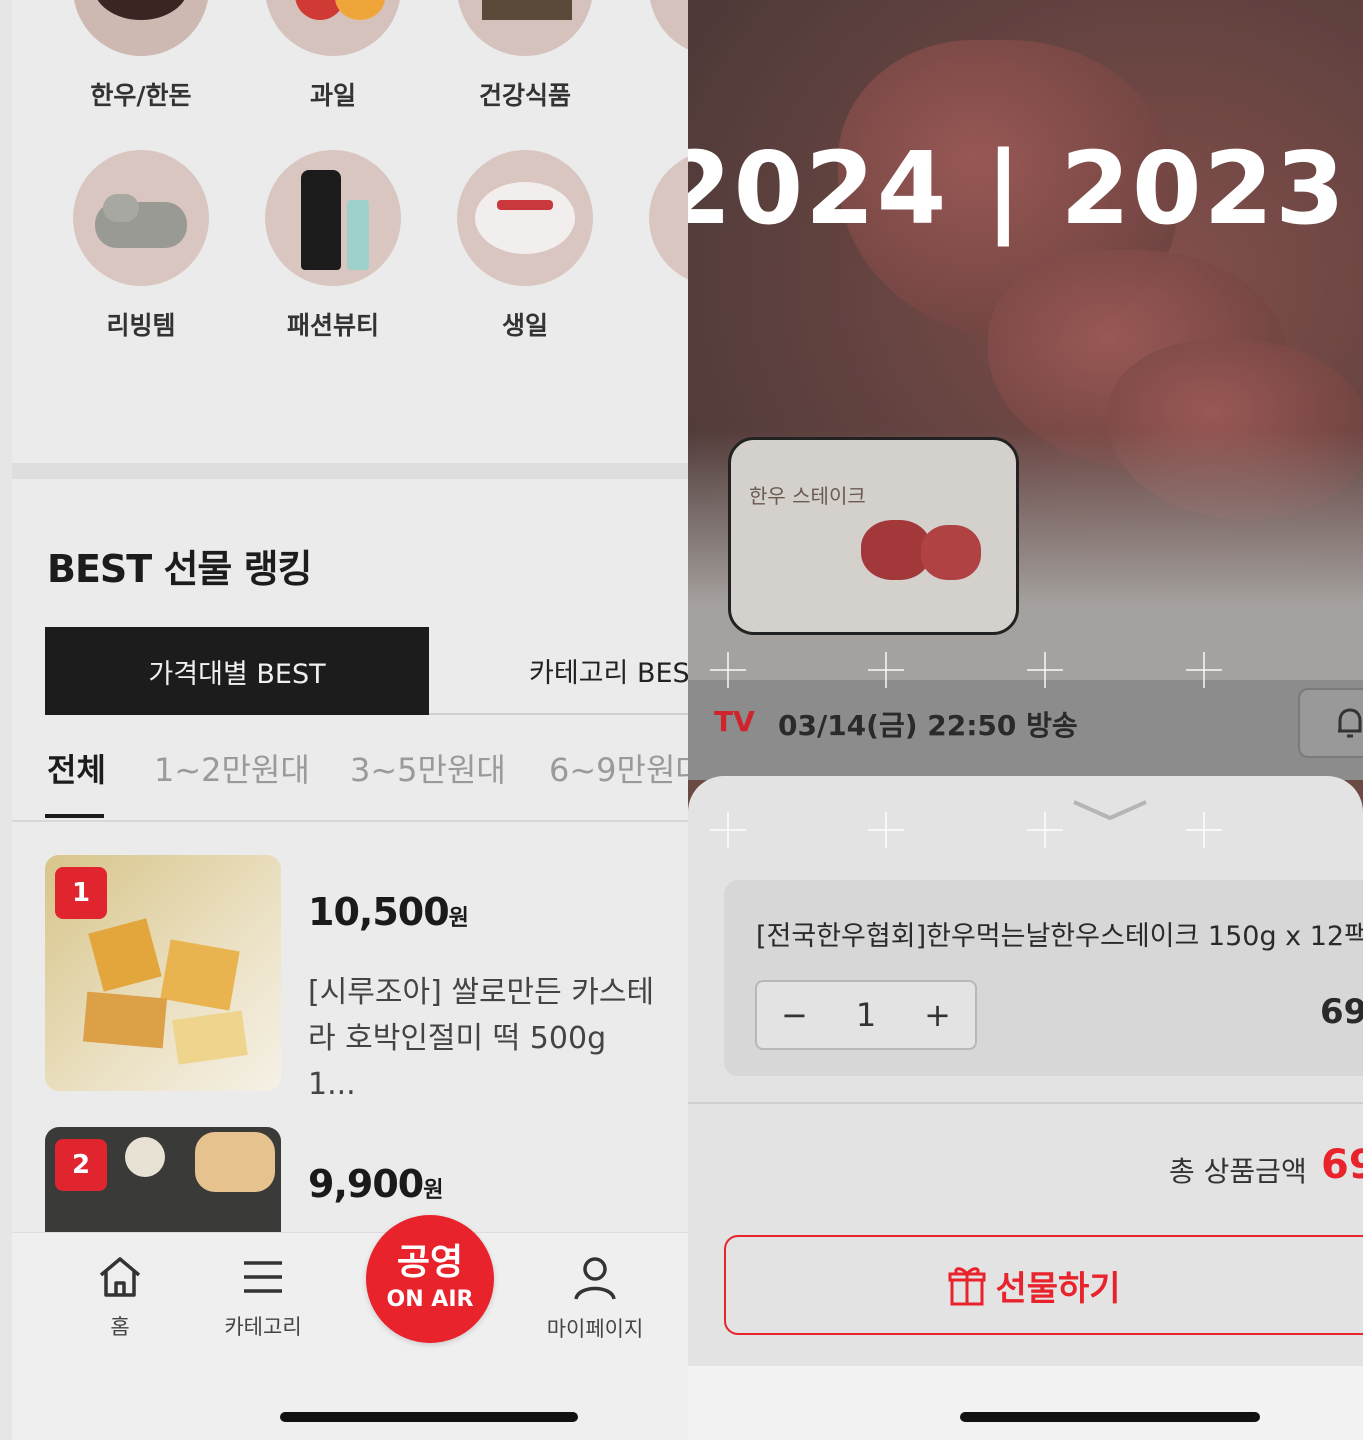 This screenshot has height=1440, width=1363. Describe the element at coordinates (263, 1277) in the screenshot. I see `menu-icon` at that location.